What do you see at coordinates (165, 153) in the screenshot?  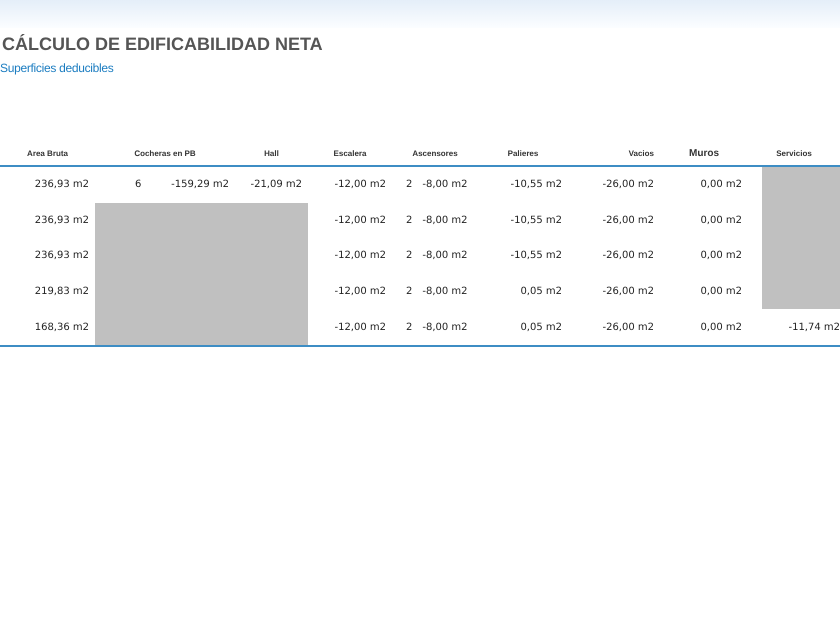 I see `column-header: Cocheras en PB` at bounding box center [165, 153].